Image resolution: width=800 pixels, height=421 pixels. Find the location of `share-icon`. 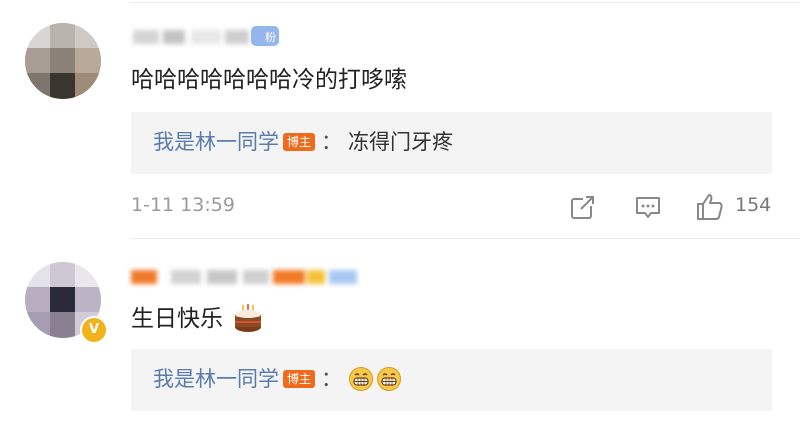

share-icon is located at coordinates (583, 207).